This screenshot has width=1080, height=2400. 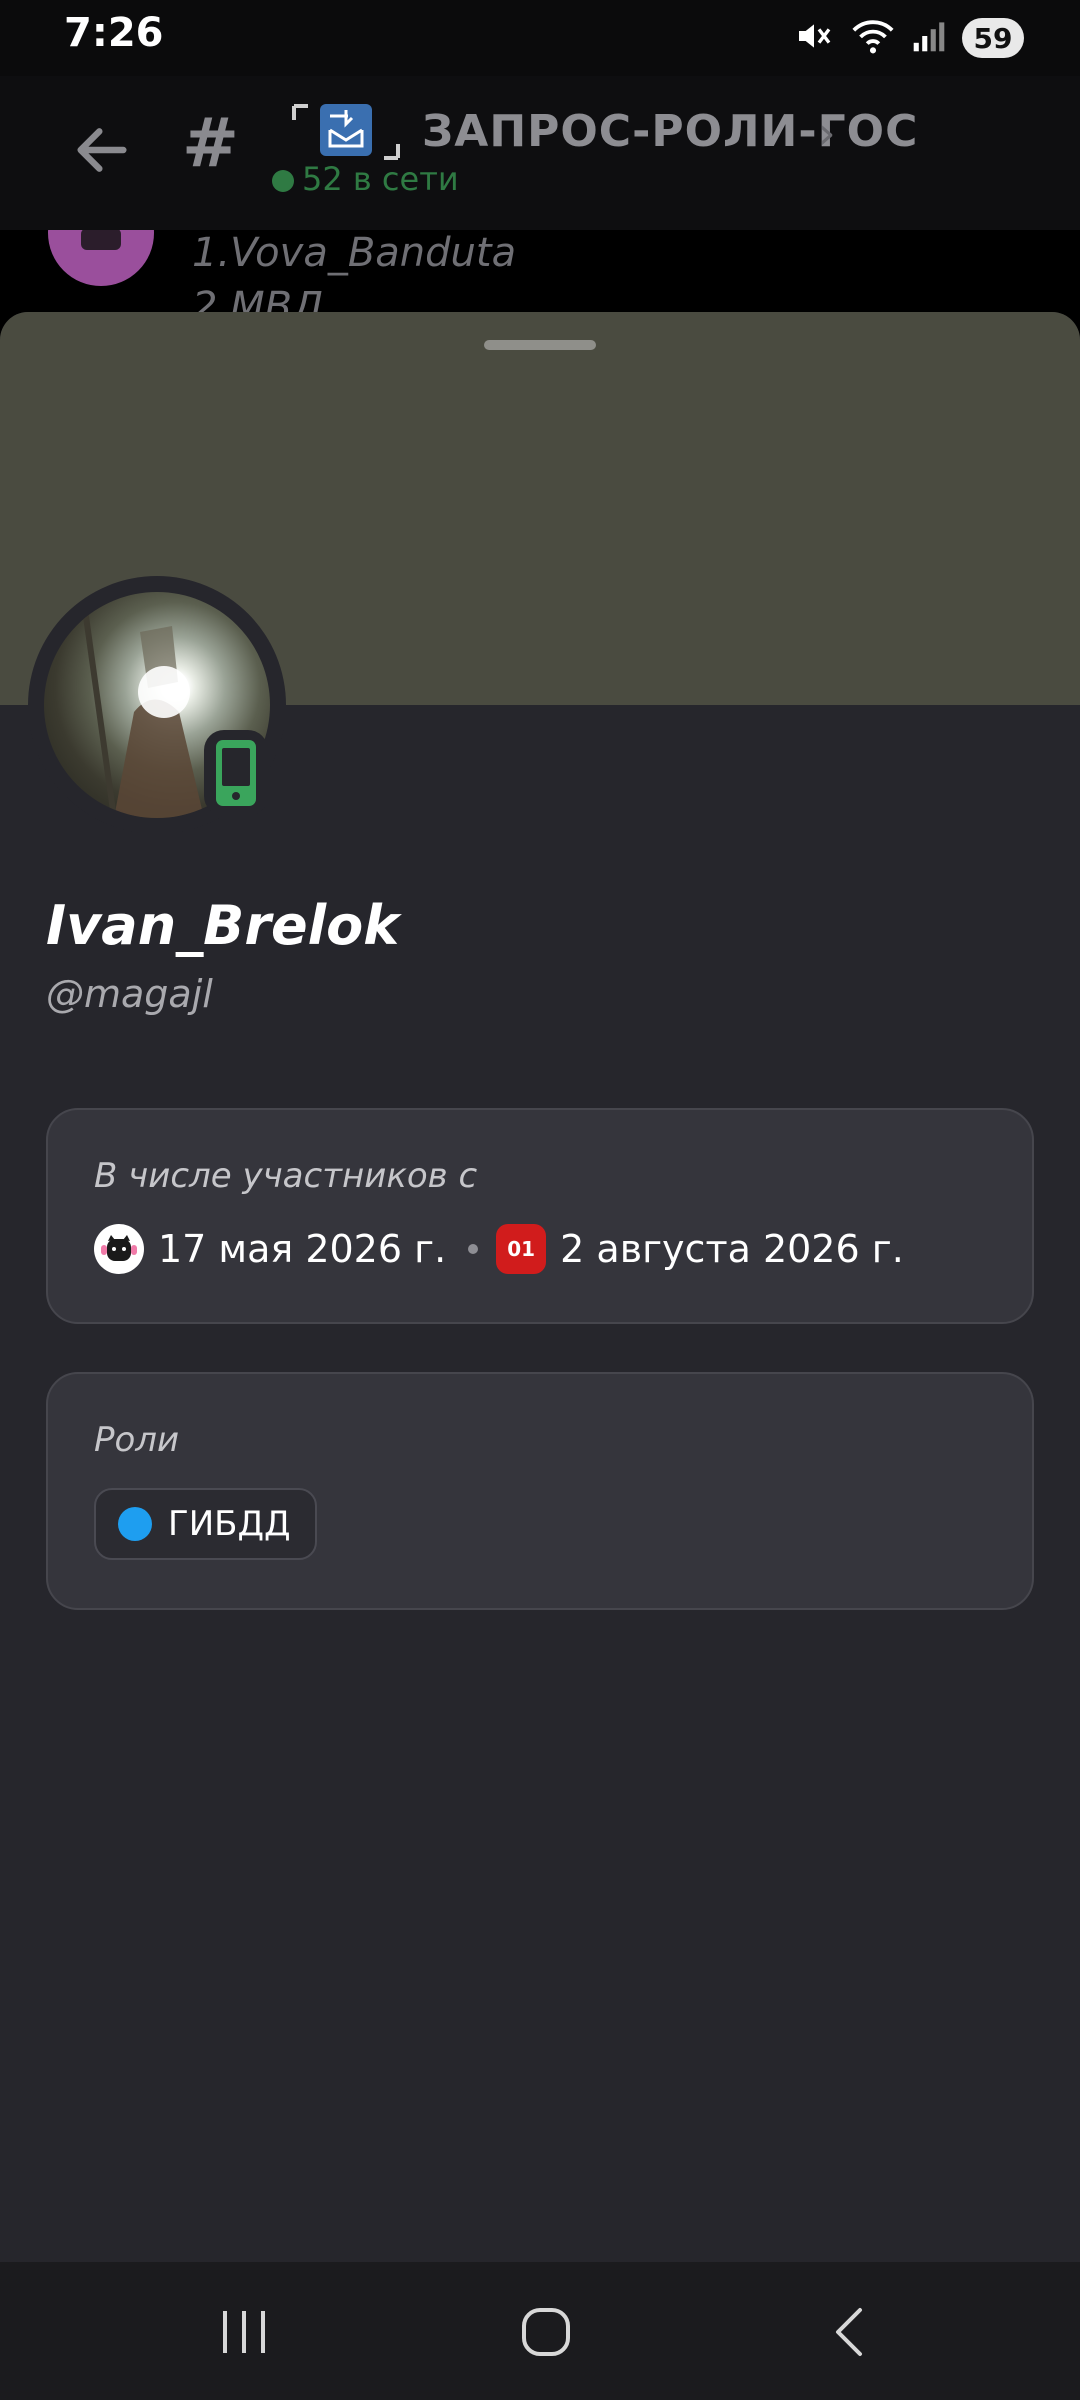 I want to click on server-cat-icon, so click(x=119, y=1249).